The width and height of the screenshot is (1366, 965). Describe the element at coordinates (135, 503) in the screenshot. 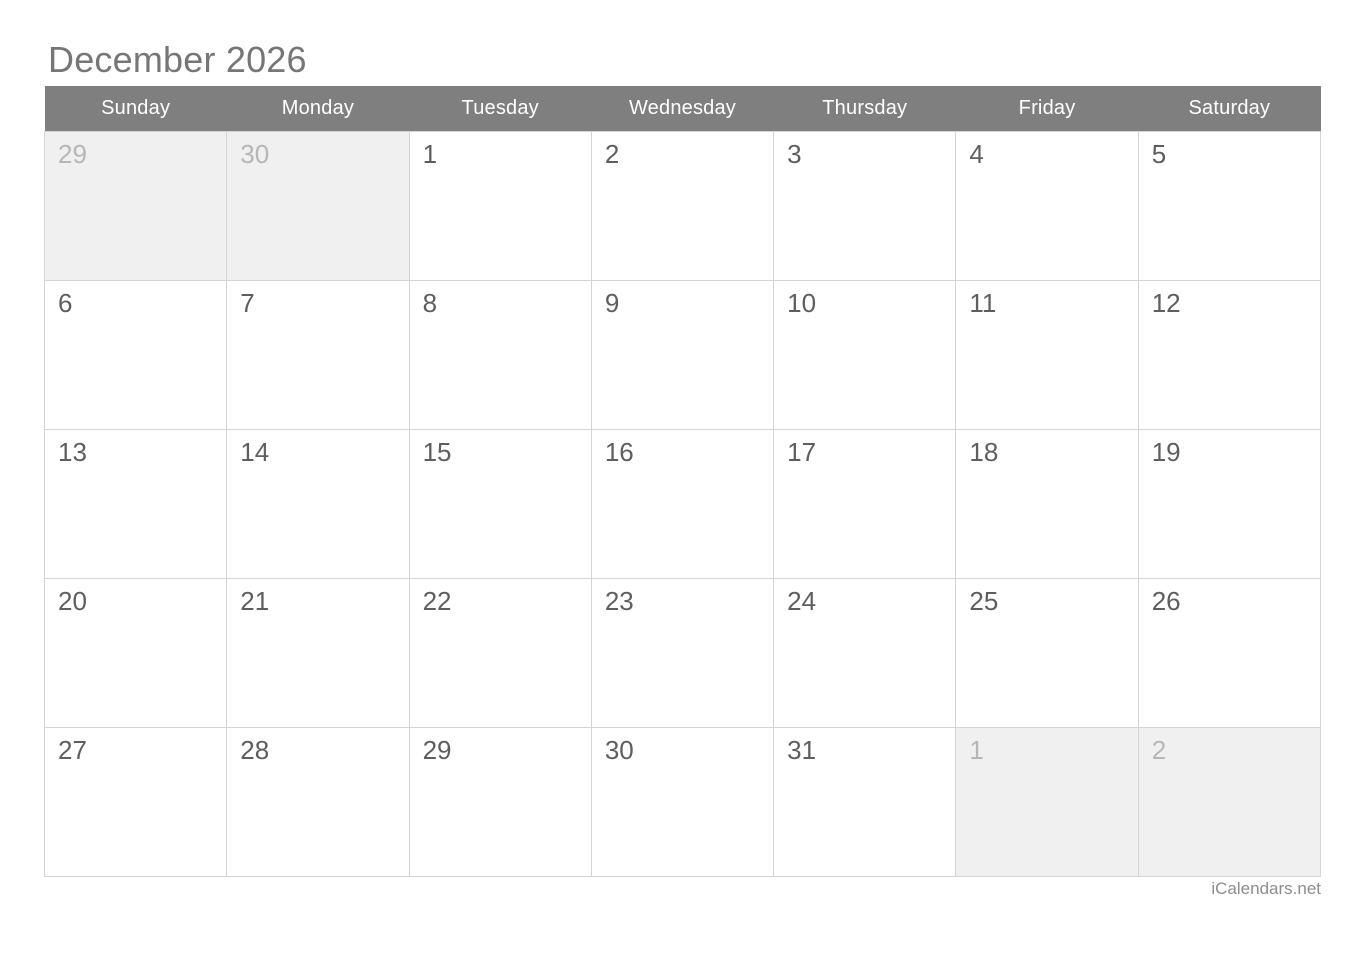

I see `calendar-day-cell: 13` at that location.